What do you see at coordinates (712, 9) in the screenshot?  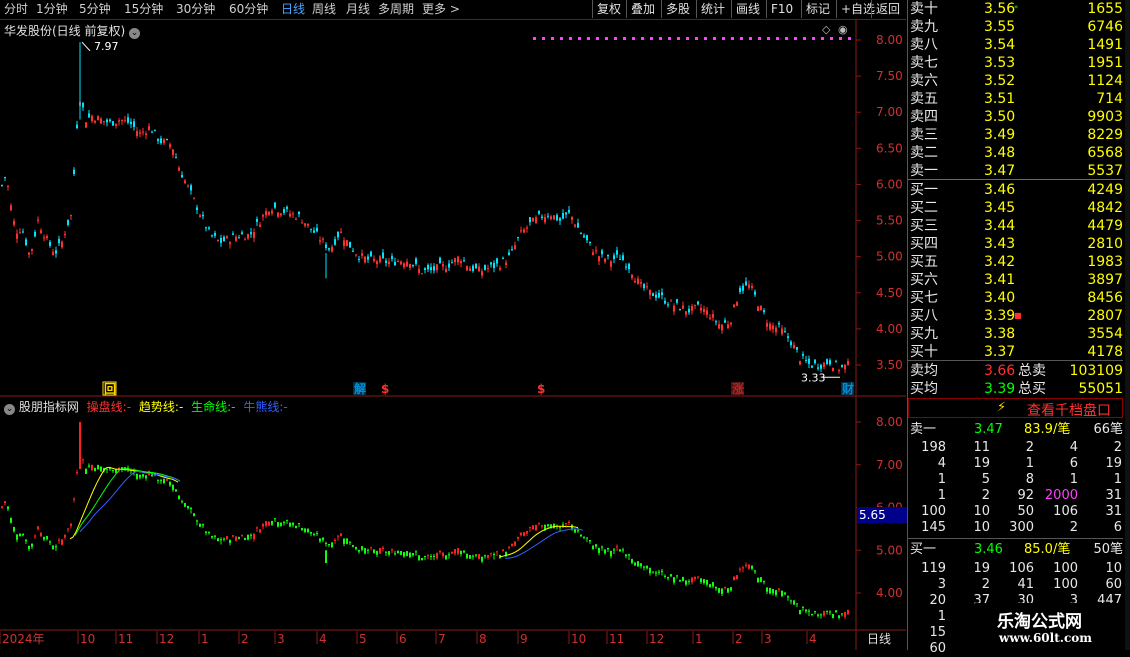 I see `statistics-button: 统计` at bounding box center [712, 9].